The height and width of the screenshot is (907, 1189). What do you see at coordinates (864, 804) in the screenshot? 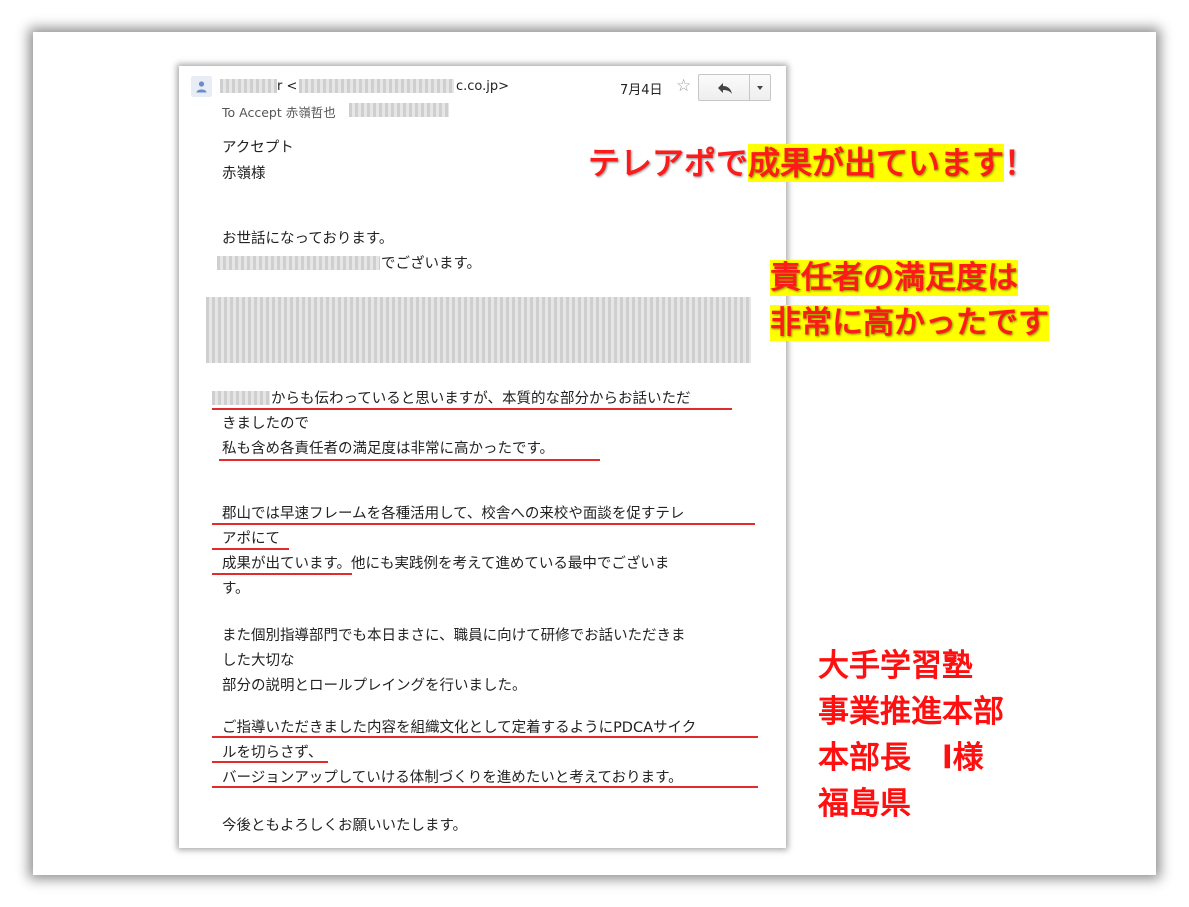
I see `sender-location: 福島県` at bounding box center [864, 804].